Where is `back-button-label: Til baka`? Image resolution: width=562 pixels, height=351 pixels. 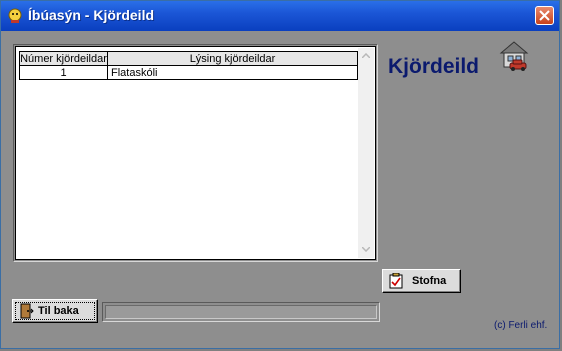
back-button-label: Til baka is located at coordinates (58, 311).